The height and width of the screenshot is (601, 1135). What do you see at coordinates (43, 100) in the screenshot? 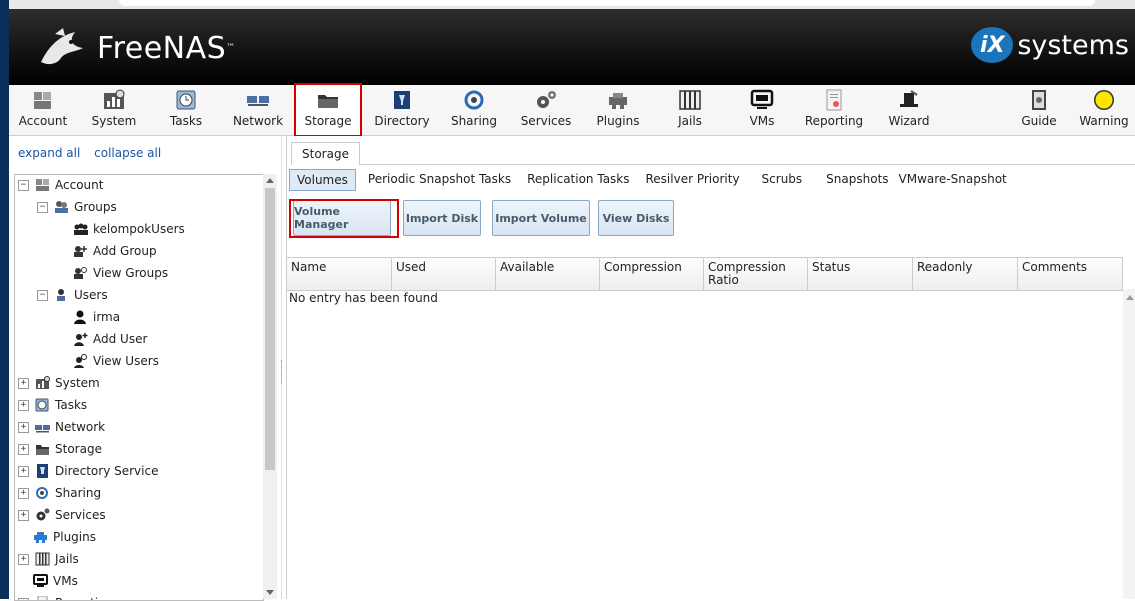
I see `account-icon` at bounding box center [43, 100].